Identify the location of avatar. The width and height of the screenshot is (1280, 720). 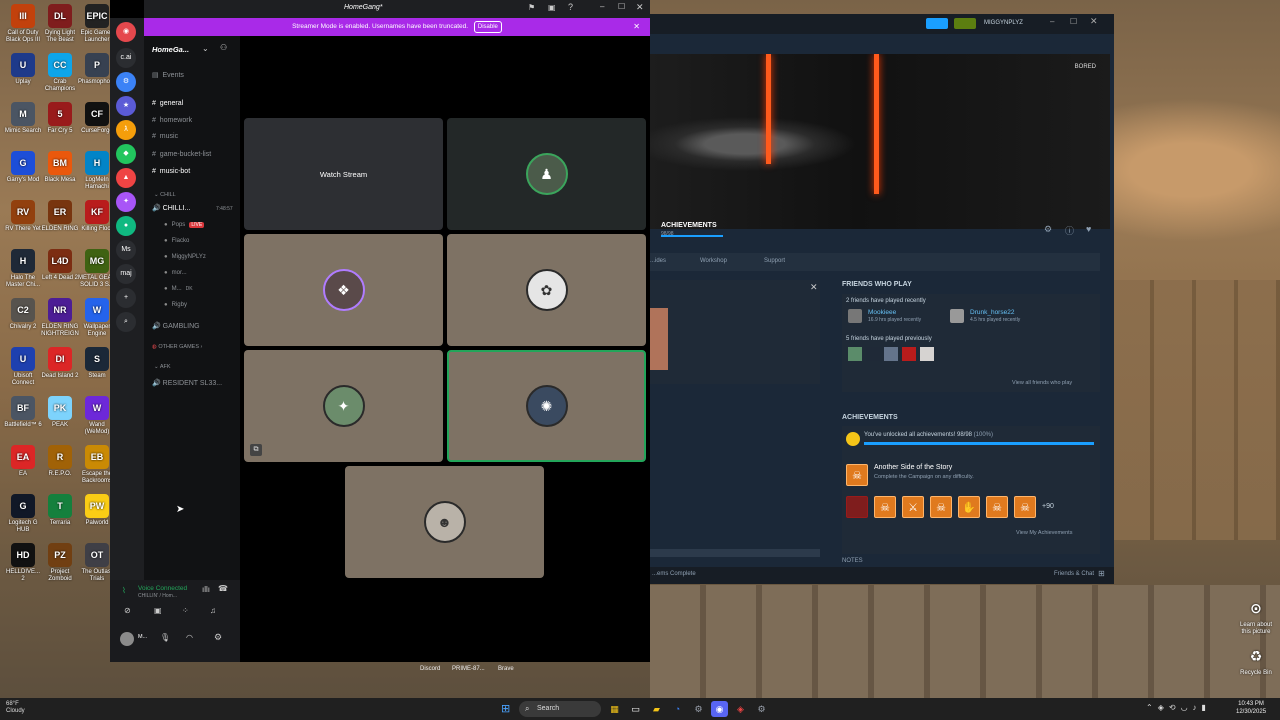
(127, 639).